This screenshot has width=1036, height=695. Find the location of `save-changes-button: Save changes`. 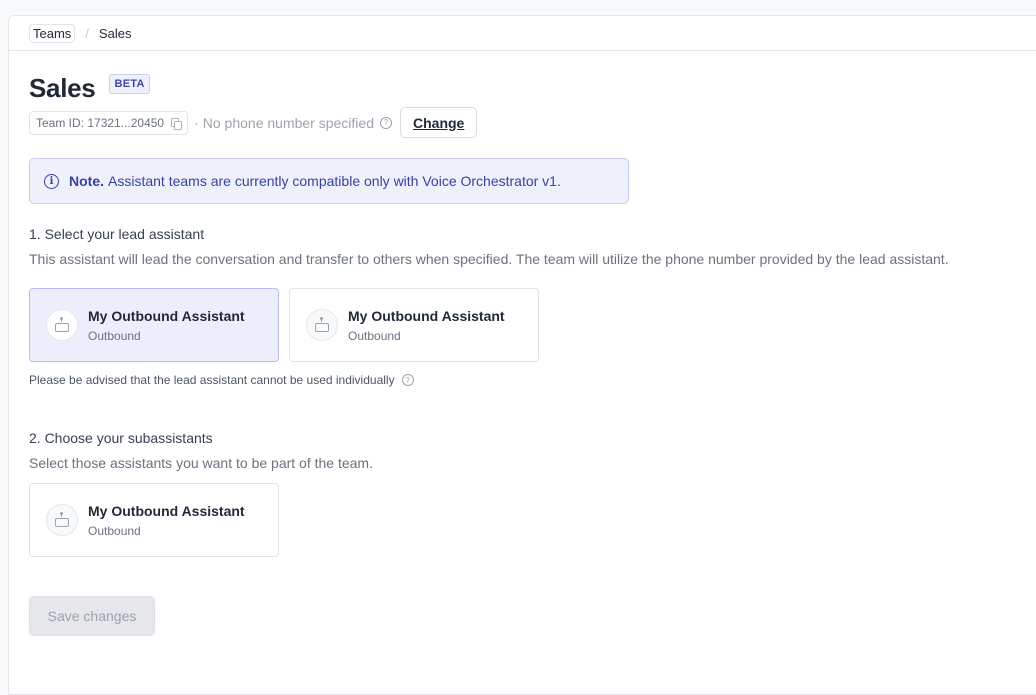

save-changes-button: Save changes is located at coordinates (92, 616).